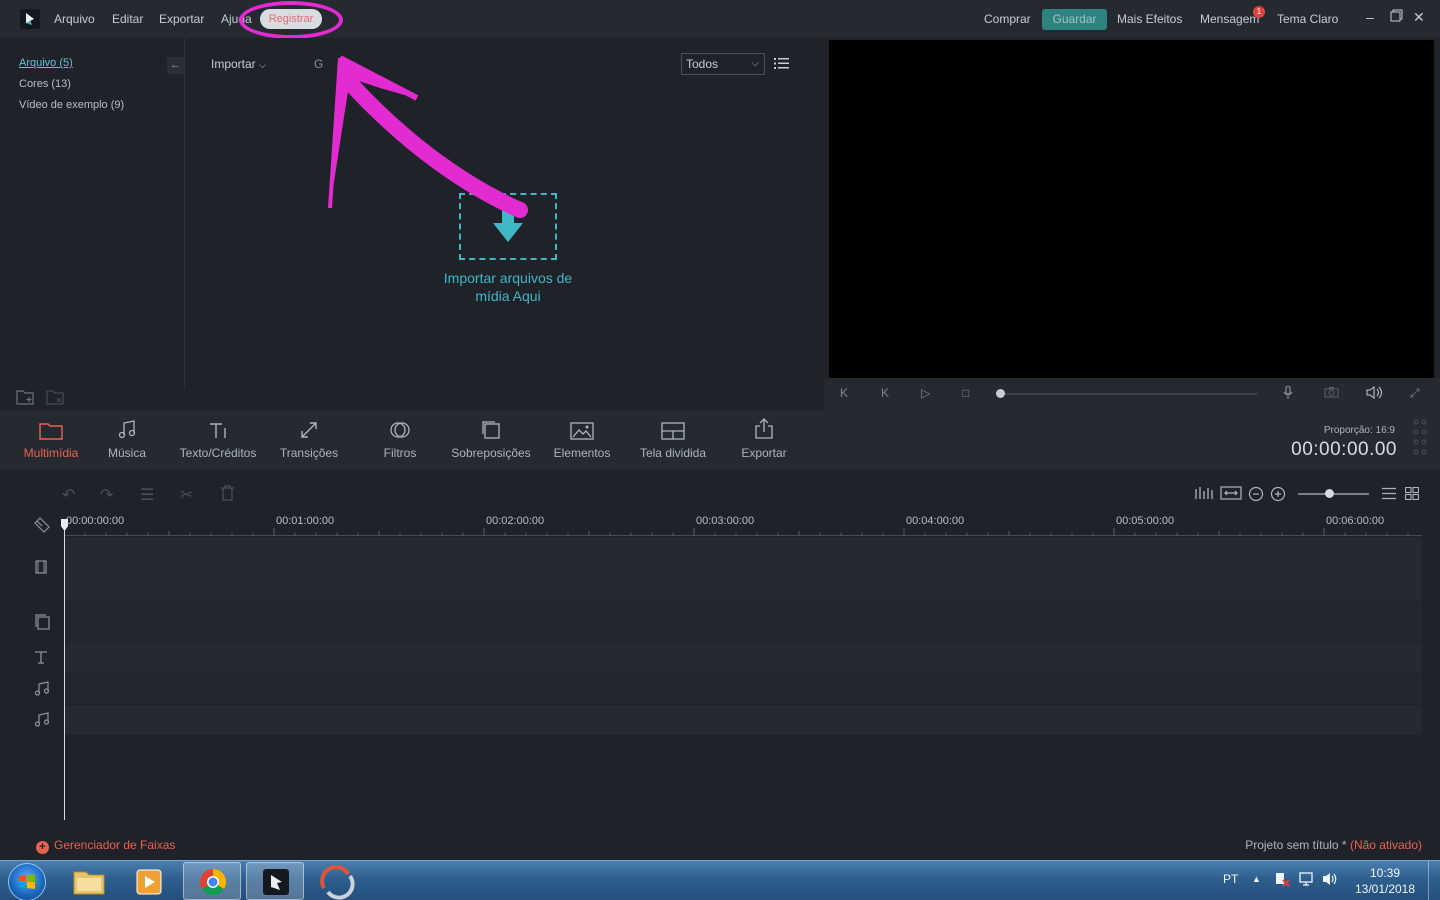 The width and height of the screenshot is (1440, 900). Describe the element at coordinates (74, 19) in the screenshot. I see `menu-arquivo: Arquivo` at that location.